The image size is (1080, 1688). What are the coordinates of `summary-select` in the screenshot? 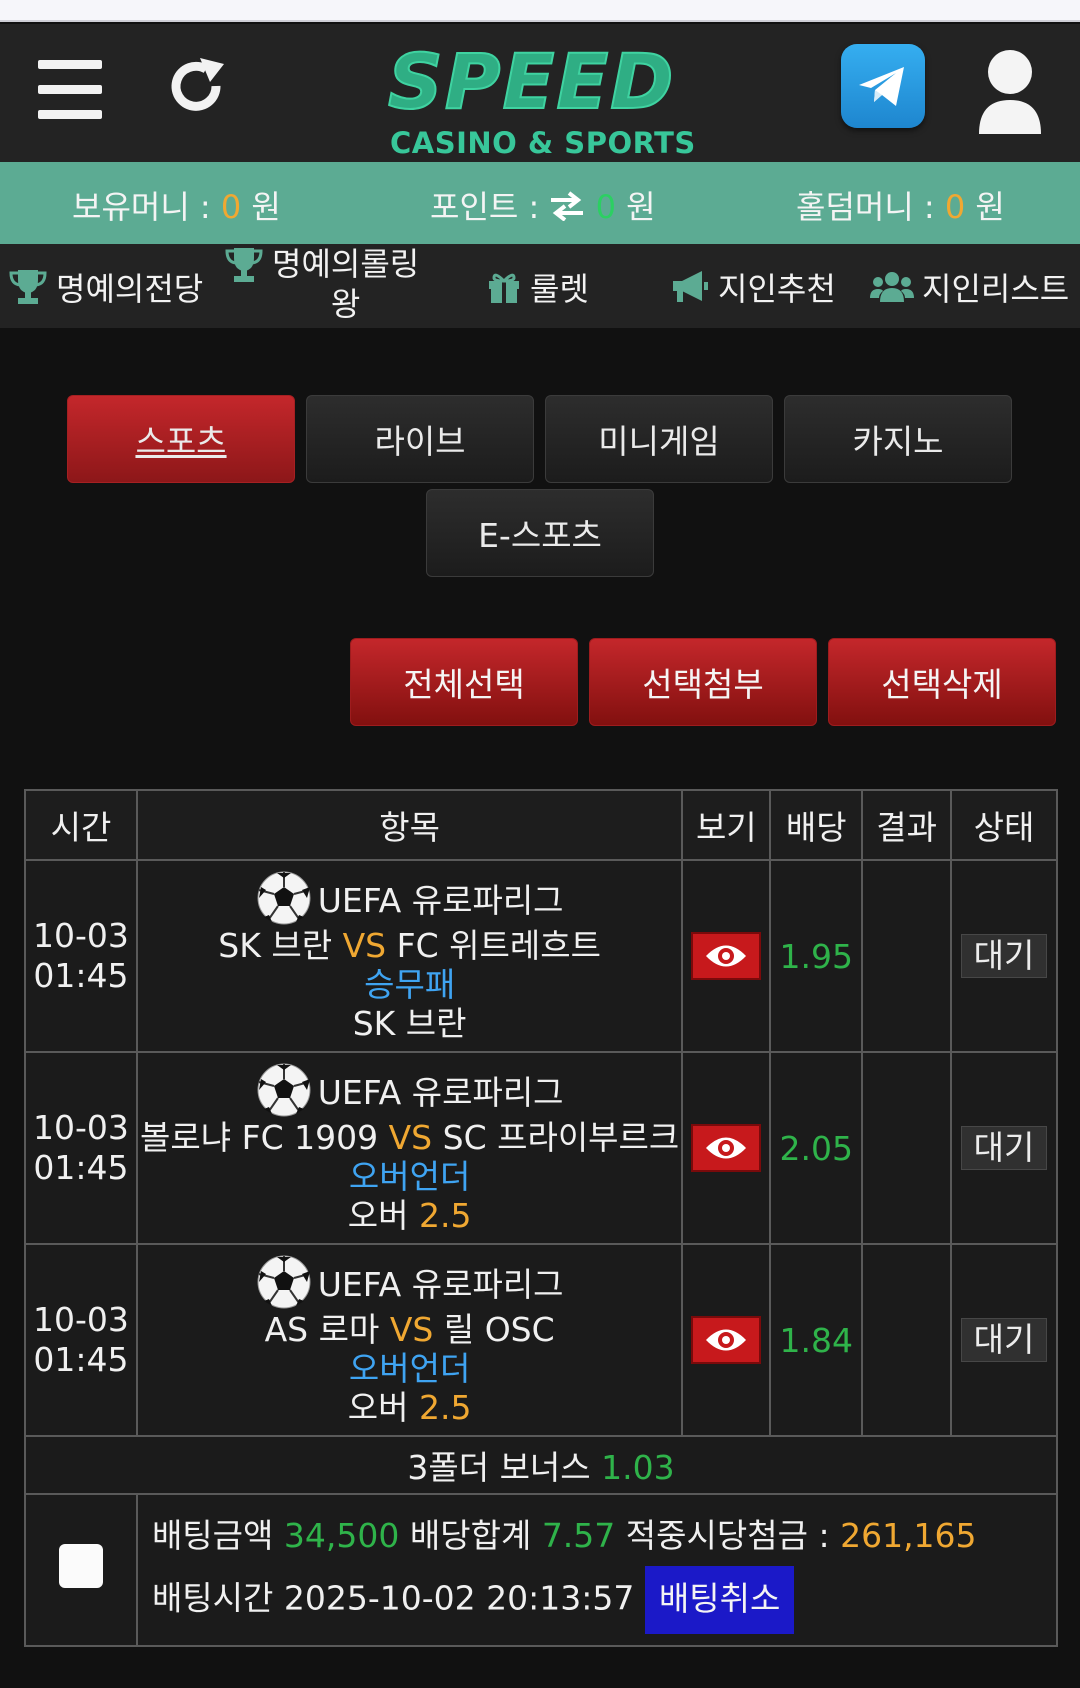 It's located at (81, 1570).